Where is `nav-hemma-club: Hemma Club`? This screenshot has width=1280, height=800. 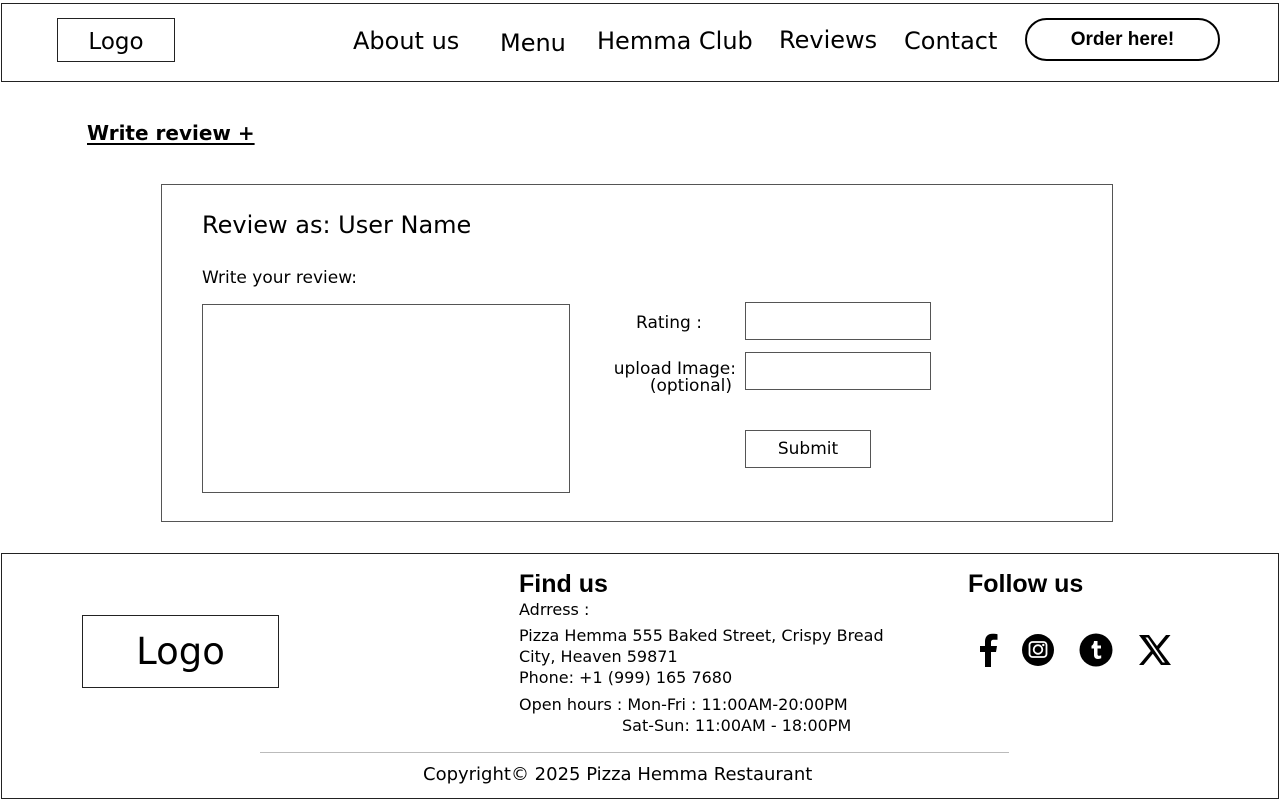
nav-hemma-club: Hemma Club is located at coordinates (675, 41).